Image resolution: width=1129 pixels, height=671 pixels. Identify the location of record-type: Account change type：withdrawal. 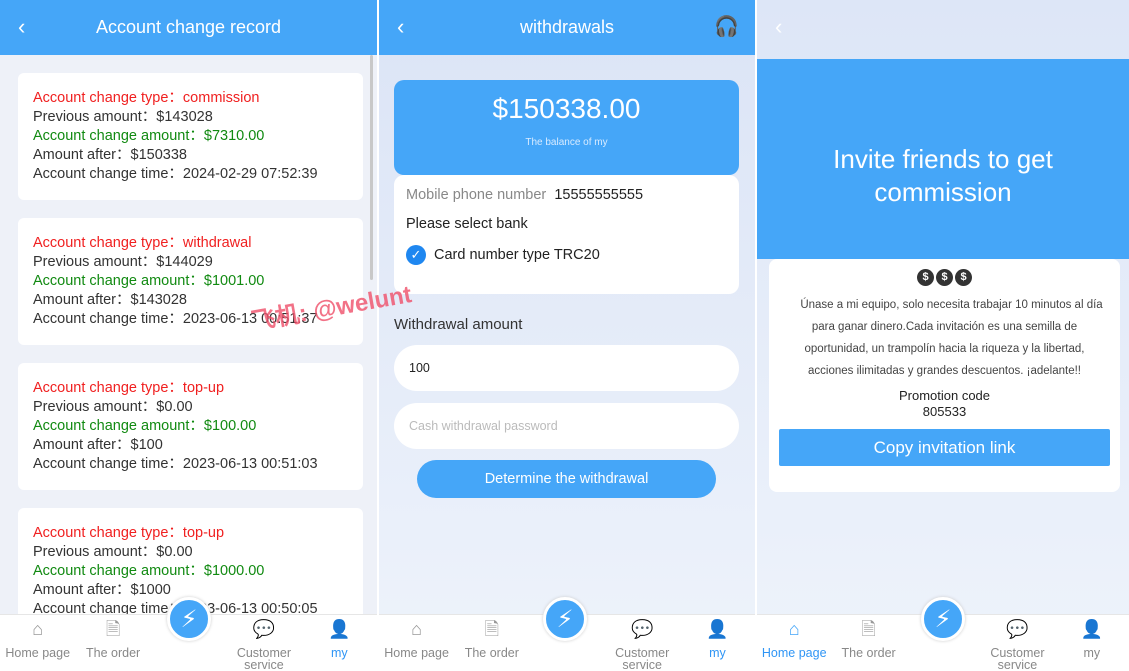
(142, 243).